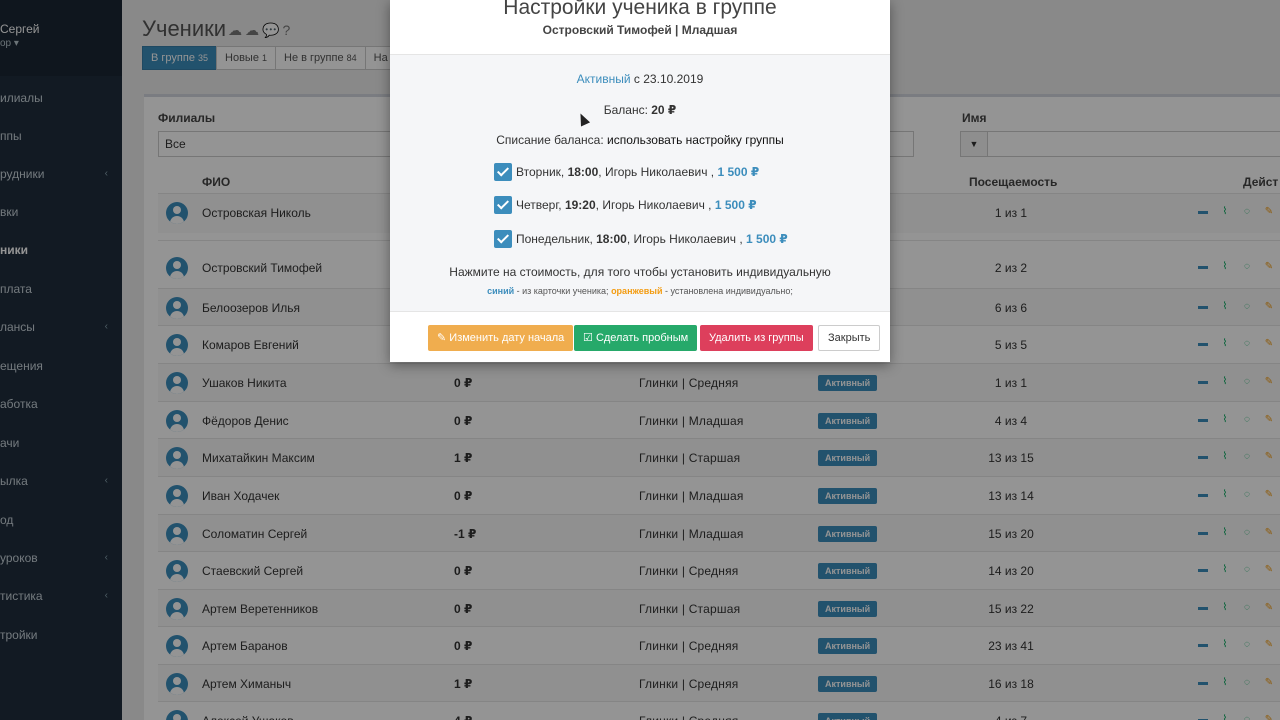 This screenshot has width=1280, height=720. What do you see at coordinates (539, 205) in the screenshot?
I see `schedule-day: Четверг,` at bounding box center [539, 205].